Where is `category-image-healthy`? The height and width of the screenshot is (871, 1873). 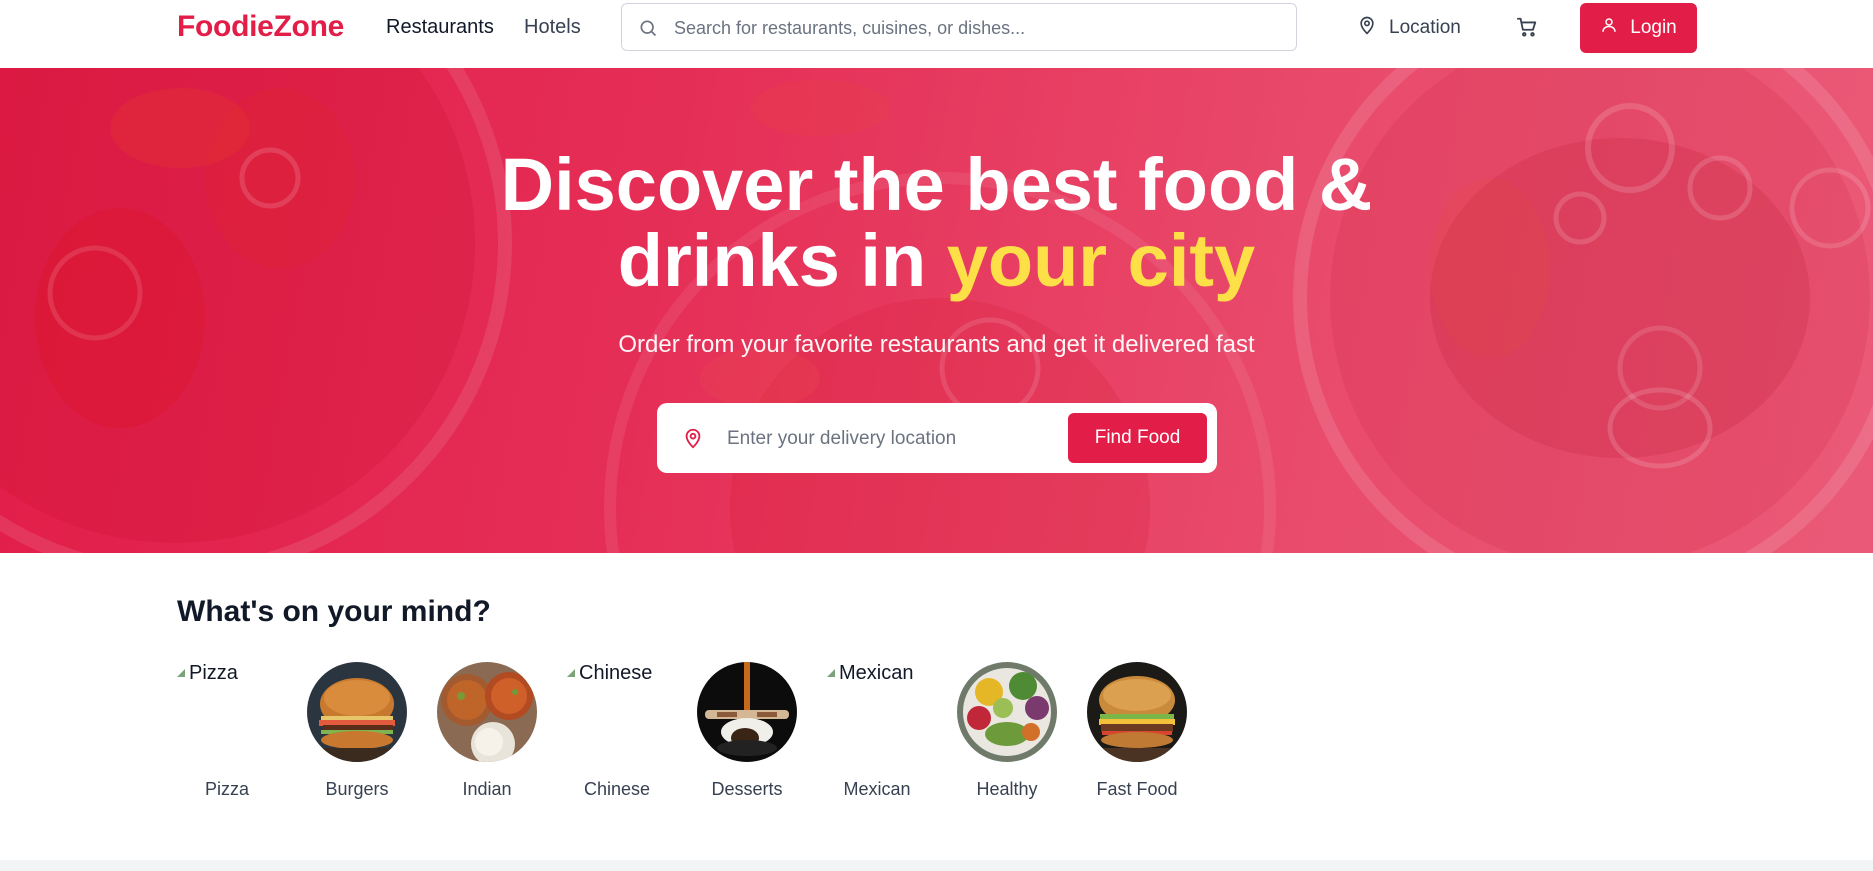 category-image-healthy is located at coordinates (1007, 712).